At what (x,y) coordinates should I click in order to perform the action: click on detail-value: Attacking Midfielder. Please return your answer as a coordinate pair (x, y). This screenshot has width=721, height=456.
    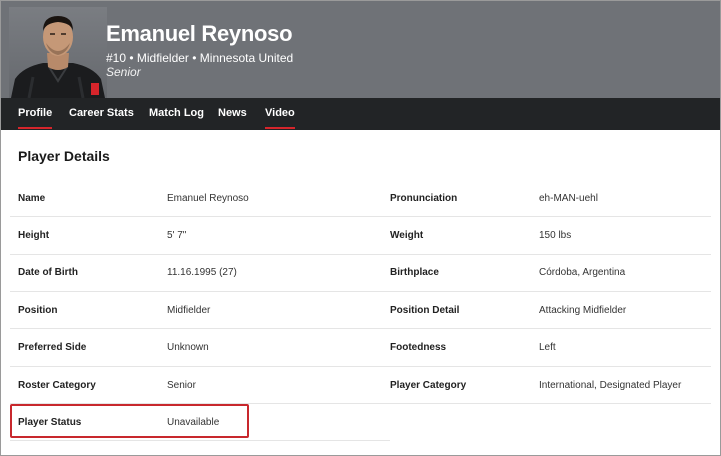
    Looking at the image, I should click on (583, 310).